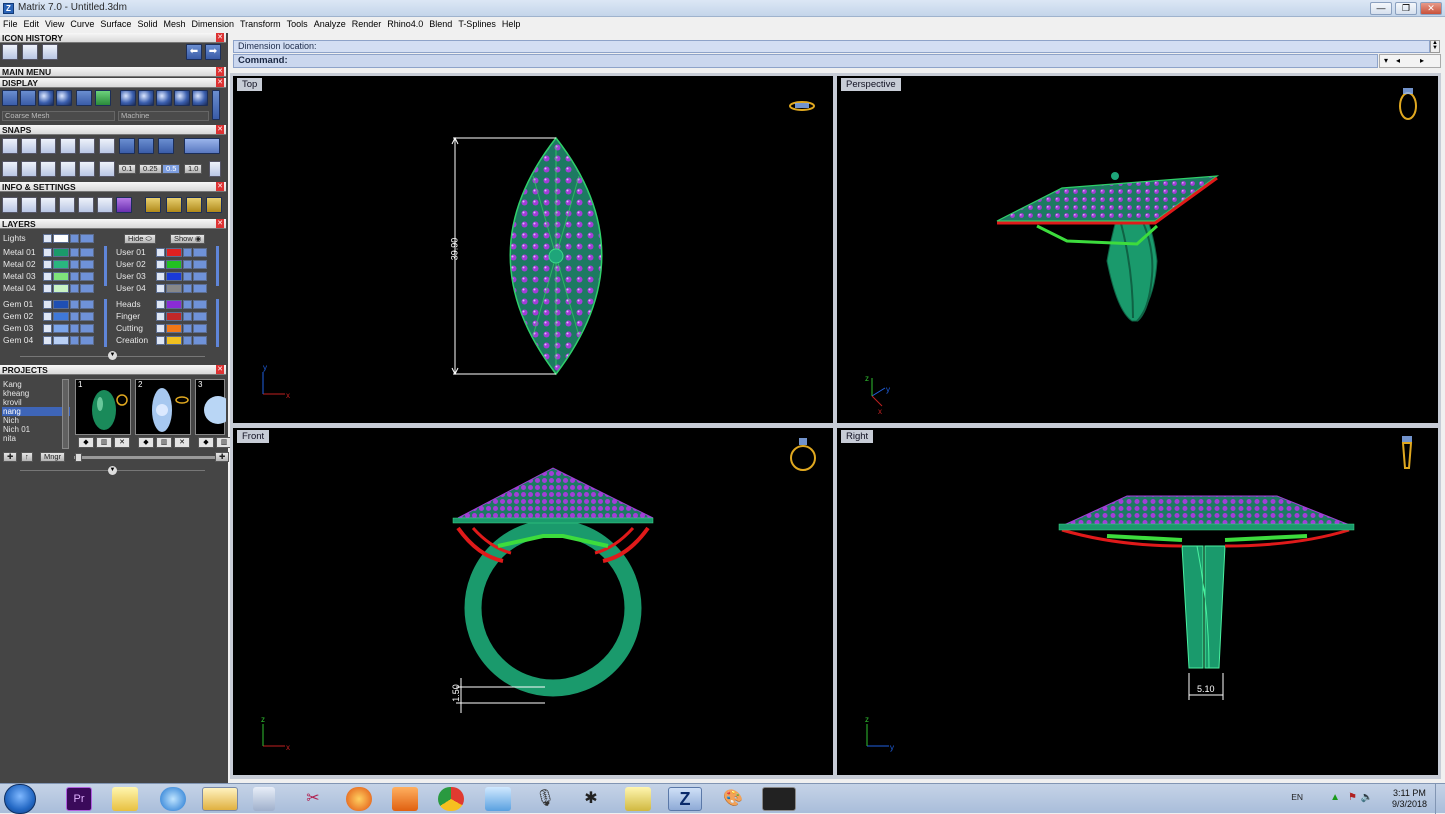 The height and width of the screenshot is (814, 1445). What do you see at coordinates (216, 105) in the screenshot?
I see `display-toggle-icon` at bounding box center [216, 105].